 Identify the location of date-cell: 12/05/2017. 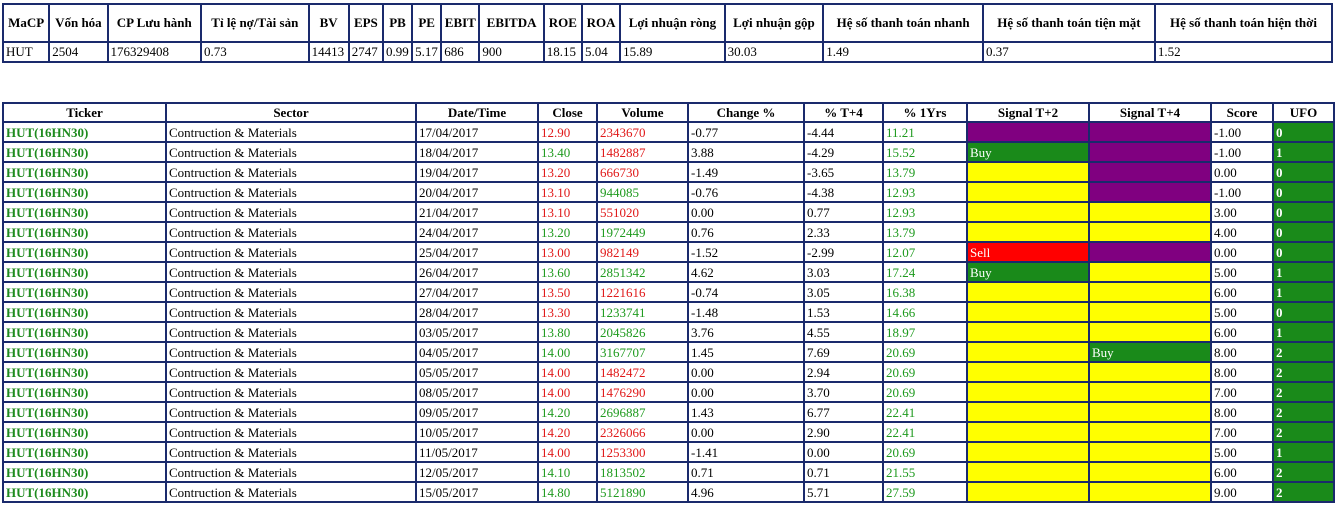
(477, 472).